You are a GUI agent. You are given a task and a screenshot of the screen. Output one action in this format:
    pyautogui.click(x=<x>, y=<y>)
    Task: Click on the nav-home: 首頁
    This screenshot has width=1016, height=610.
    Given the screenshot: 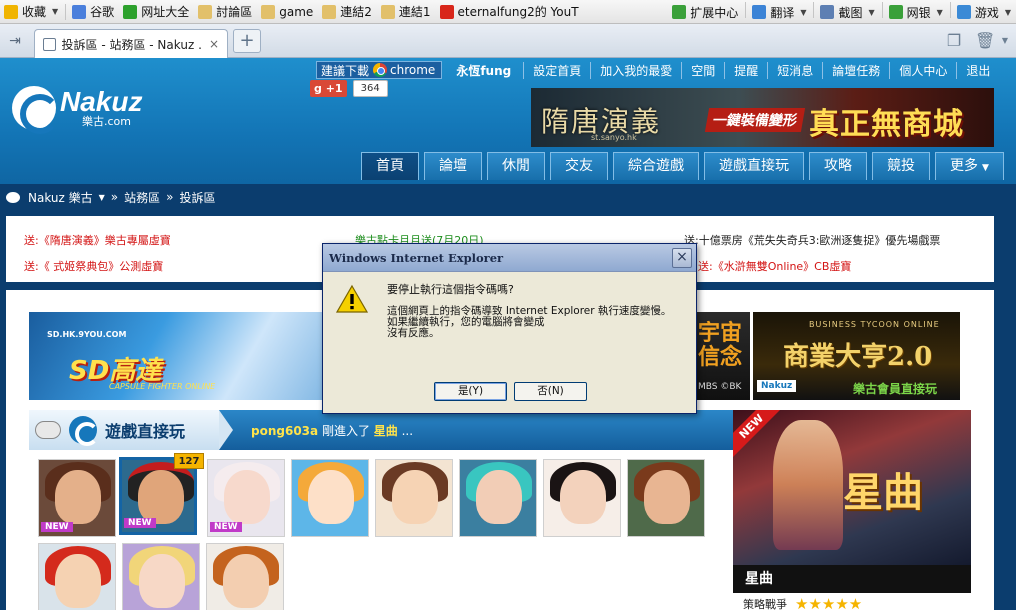 What is the action you would take?
    pyautogui.click(x=390, y=166)
    